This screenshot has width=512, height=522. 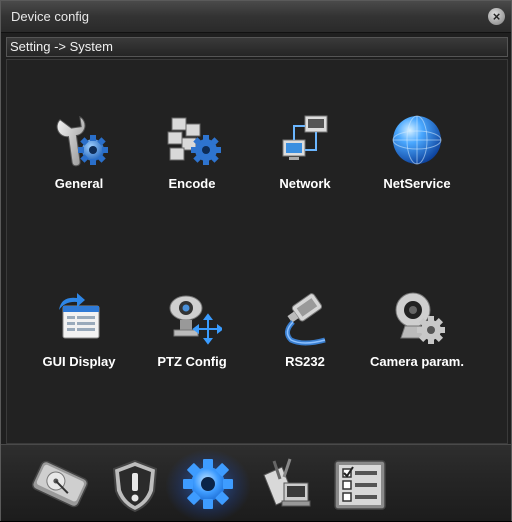 I want to click on rs232-label: RS232, so click(x=305, y=361).